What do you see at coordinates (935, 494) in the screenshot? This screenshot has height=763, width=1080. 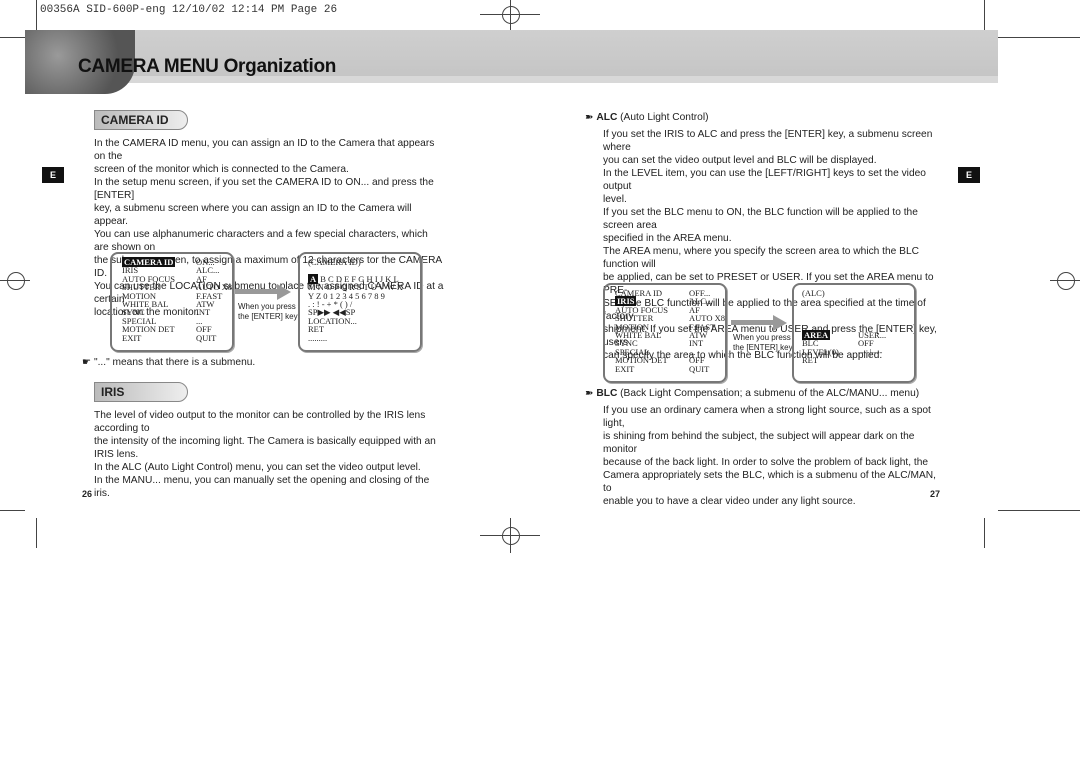 I see `page-number-right: 27` at bounding box center [935, 494].